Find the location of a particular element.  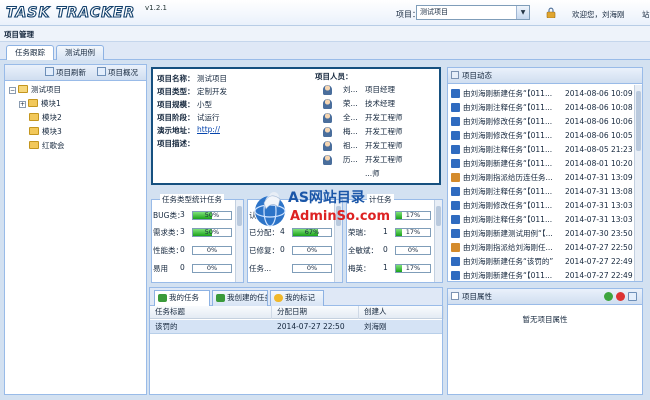

tab-task-tracking: 任务跟踪 is located at coordinates (30, 53).